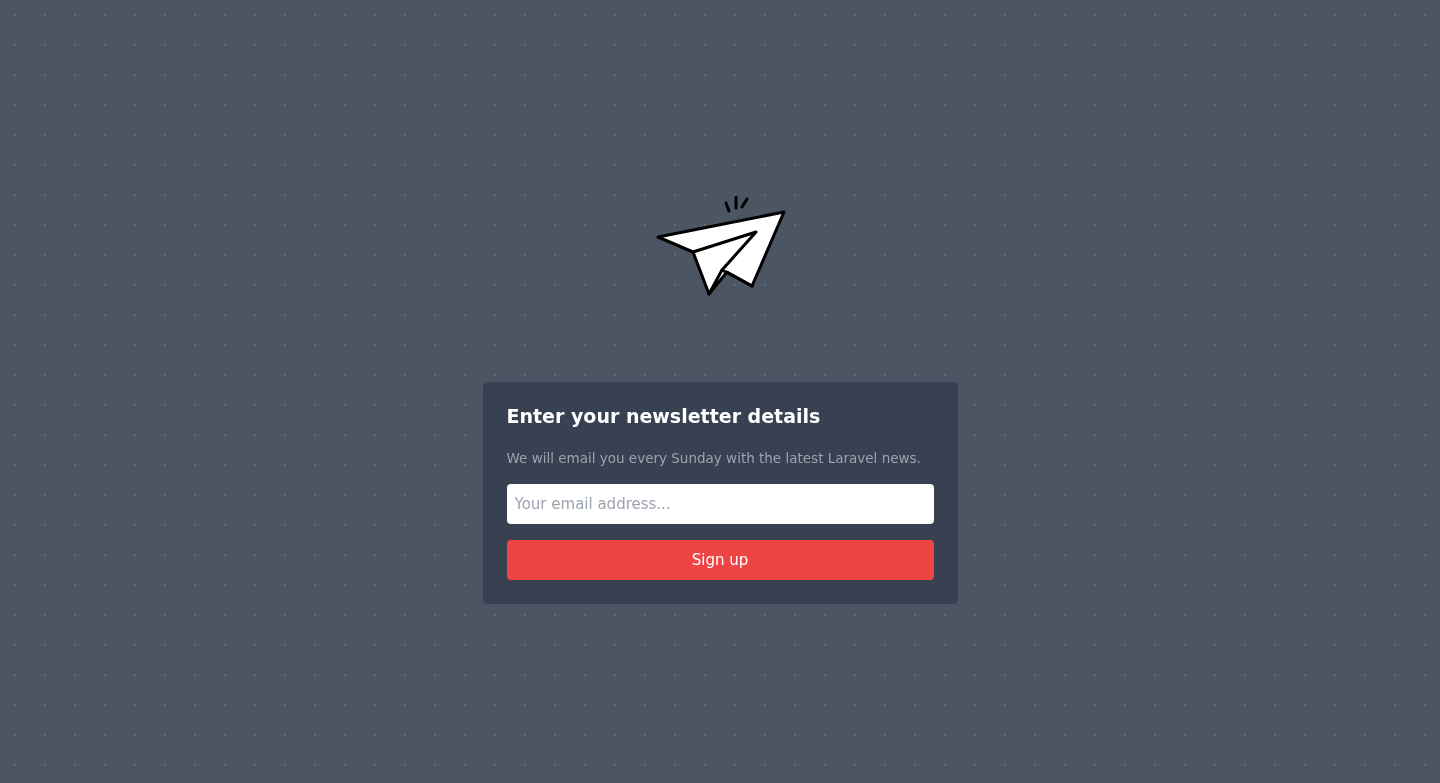 This screenshot has width=1440, height=783. What do you see at coordinates (720, 560) in the screenshot?
I see `sign-up-button: Sign up` at bounding box center [720, 560].